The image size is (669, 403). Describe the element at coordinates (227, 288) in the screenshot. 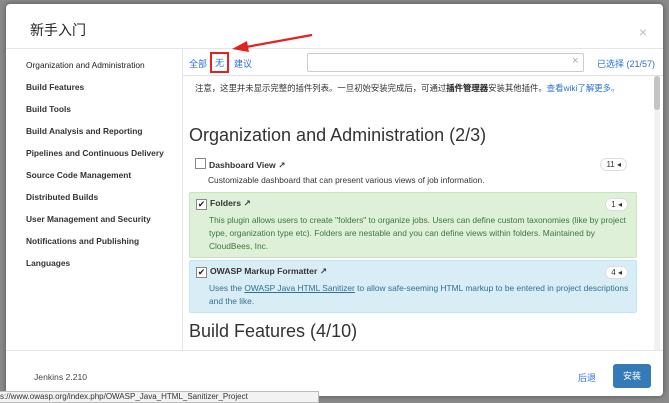

I see `desc-text: Uses the` at that location.